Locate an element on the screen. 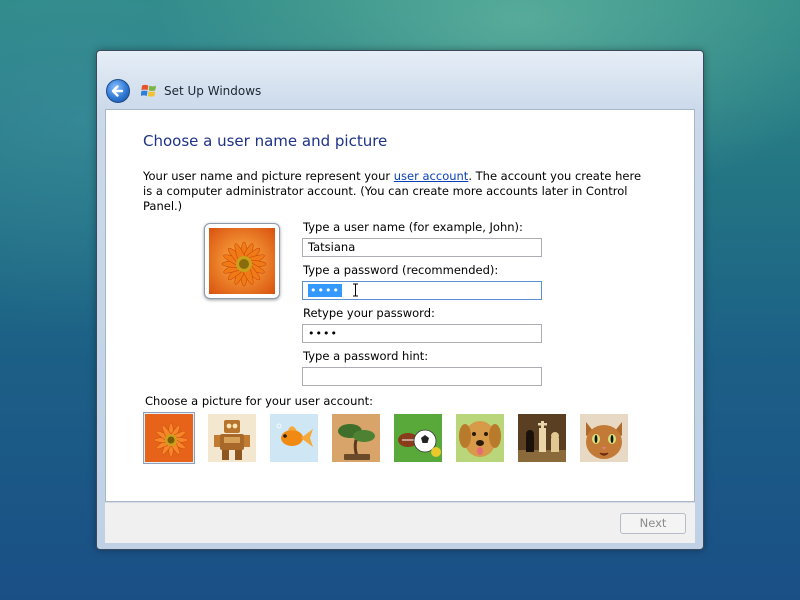 This screenshot has width=800, height=600. title-bar: Set Up Windows is located at coordinates (400, 91).